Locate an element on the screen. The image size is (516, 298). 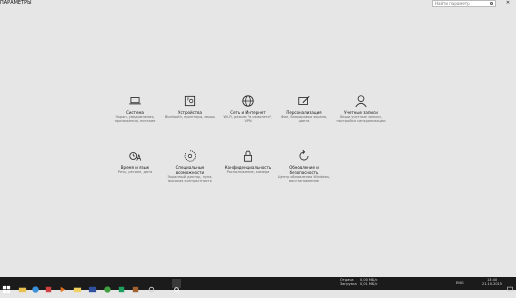
game-icon is located at coordinates (121, 286).